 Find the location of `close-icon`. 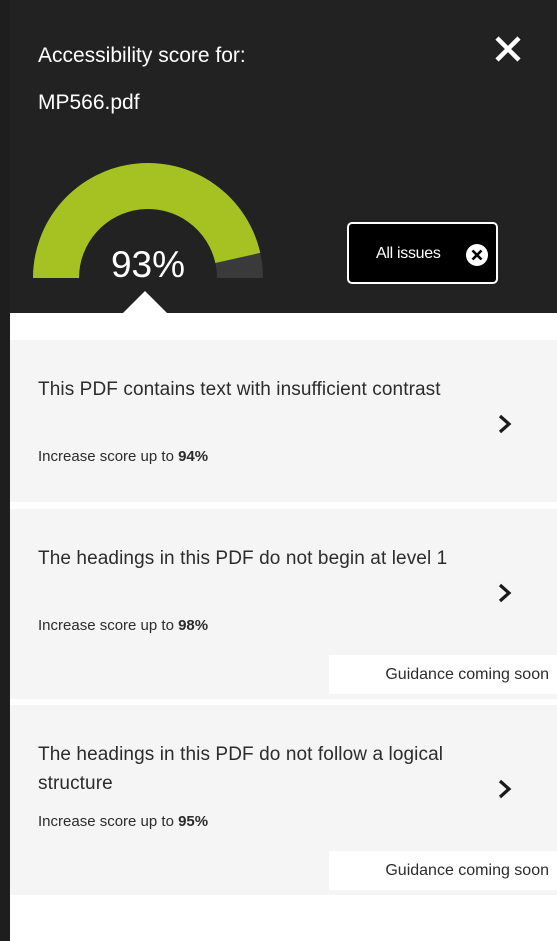

close-icon is located at coordinates (508, 49).